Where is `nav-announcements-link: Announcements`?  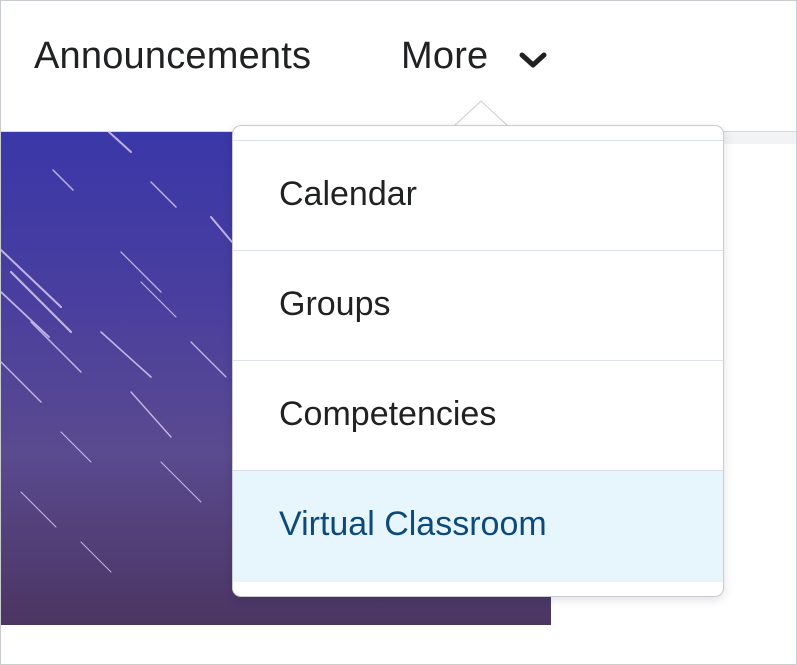 nav-announcements-link: Announcements is located at coordinates (172, 56).